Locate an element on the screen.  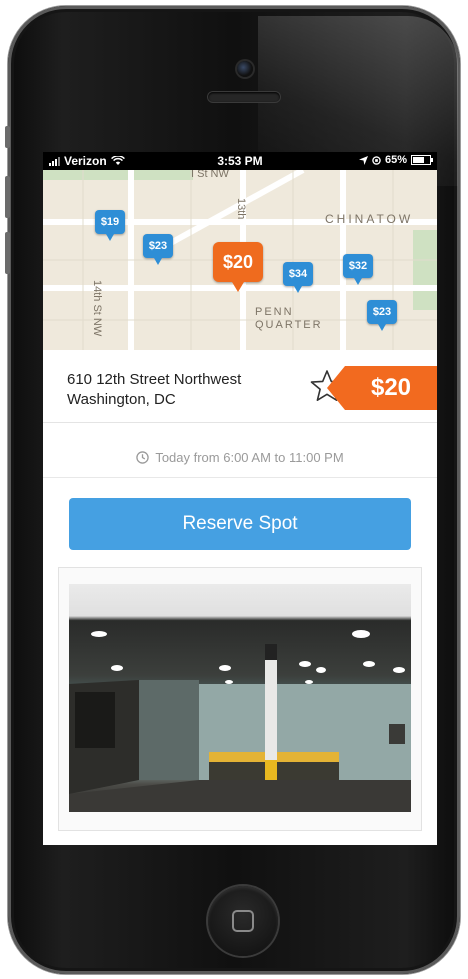
garage-photo-art is located at coordinates (240, 721).